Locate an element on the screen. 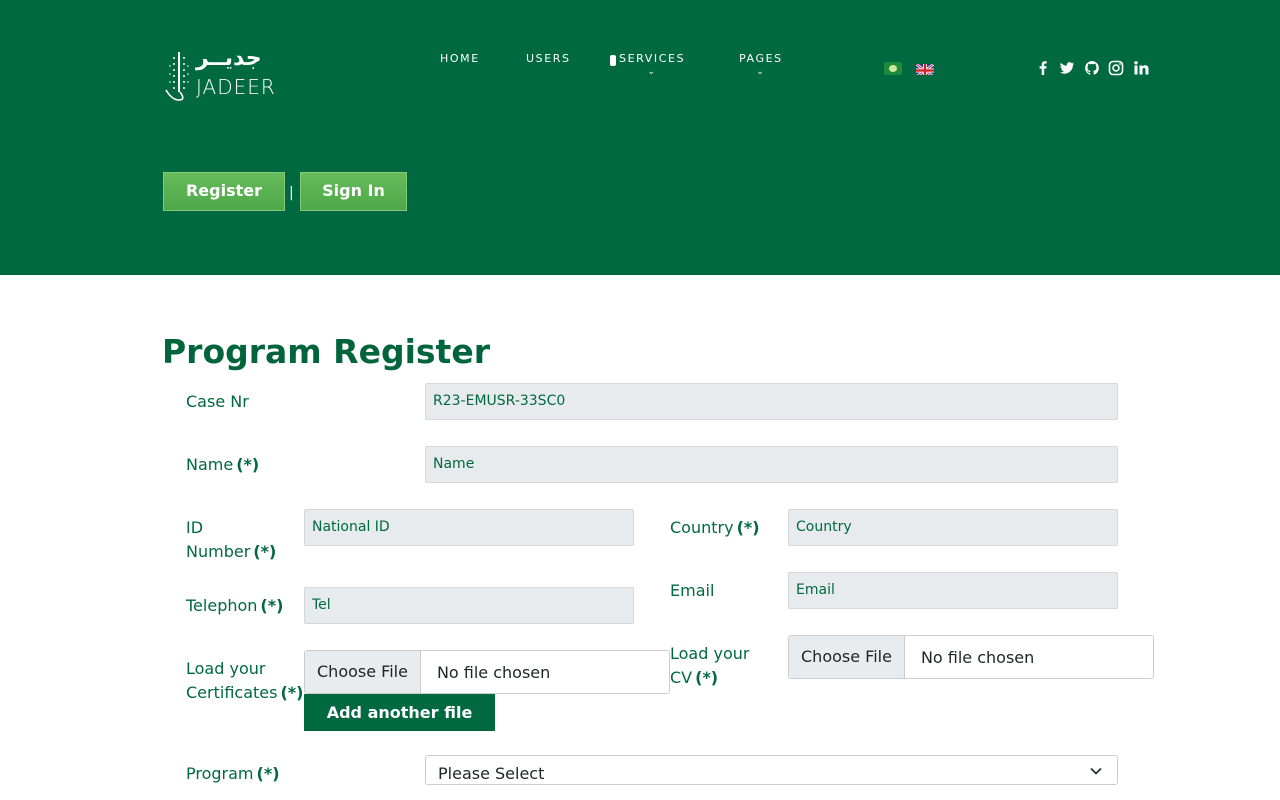 Image resolution: width=1280 pixels, height=800 pixels. telephone-input: Tel is located at coordinates (469, 605).